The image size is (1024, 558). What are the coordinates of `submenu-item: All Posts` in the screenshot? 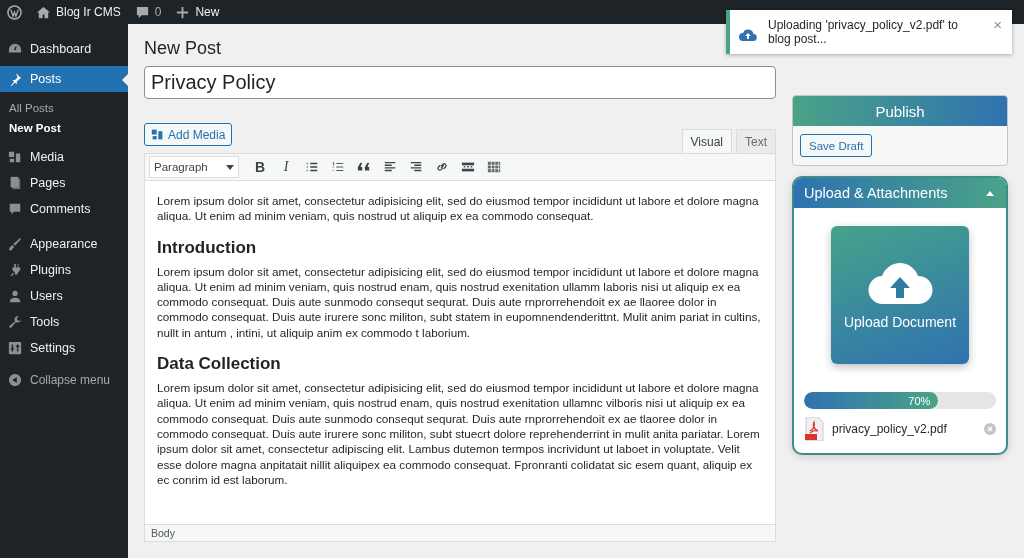 It's located at (31, 108).